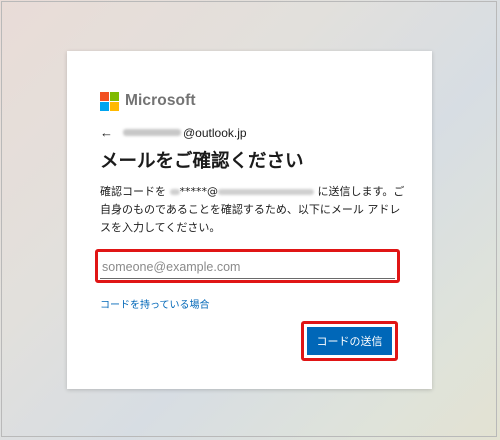  I want to click on logo-yellow-square, so click(114, 106).